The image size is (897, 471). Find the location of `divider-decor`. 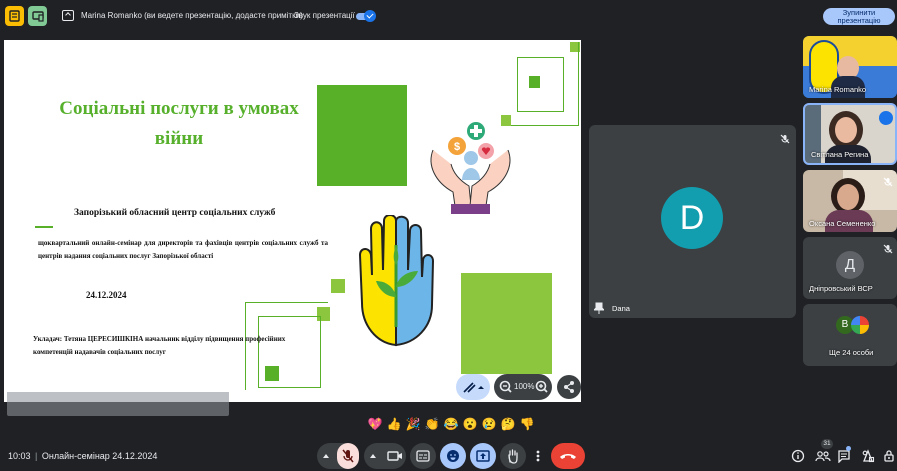

divider-decor is located at coordinates (44, 227).